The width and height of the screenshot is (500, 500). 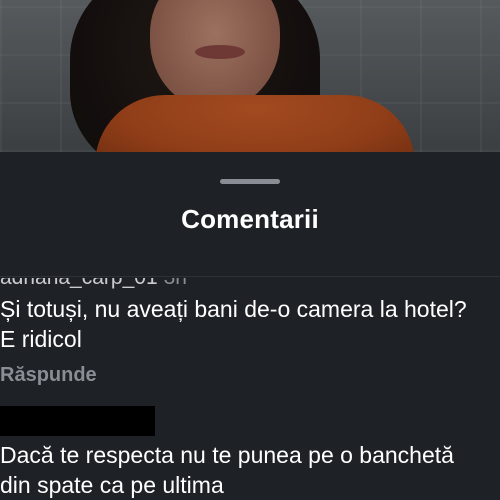 What do you see at coordinates (175, 283) in the screenshot?
I see `comment-time: 3h` at bounding box center [175, 283].